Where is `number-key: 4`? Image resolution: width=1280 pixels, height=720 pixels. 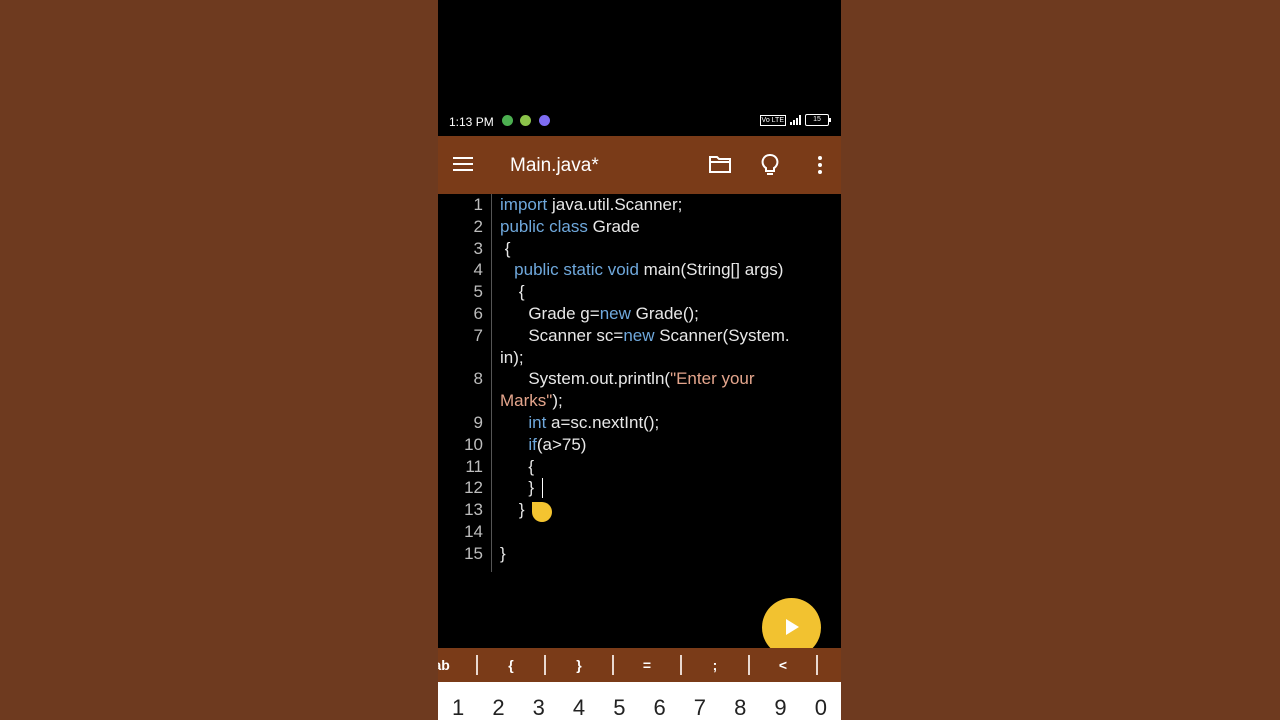 number-key: 4 is located at coordinates (579, 700).